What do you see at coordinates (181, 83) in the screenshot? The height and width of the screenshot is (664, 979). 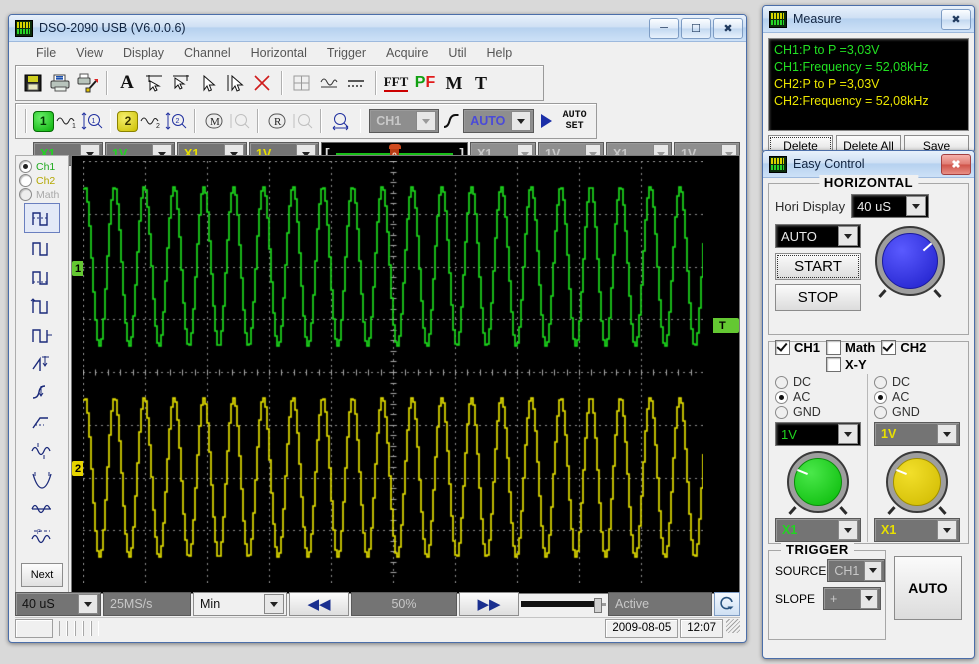 I see `cursor-measure-icon` at bounding box center [181, 83].